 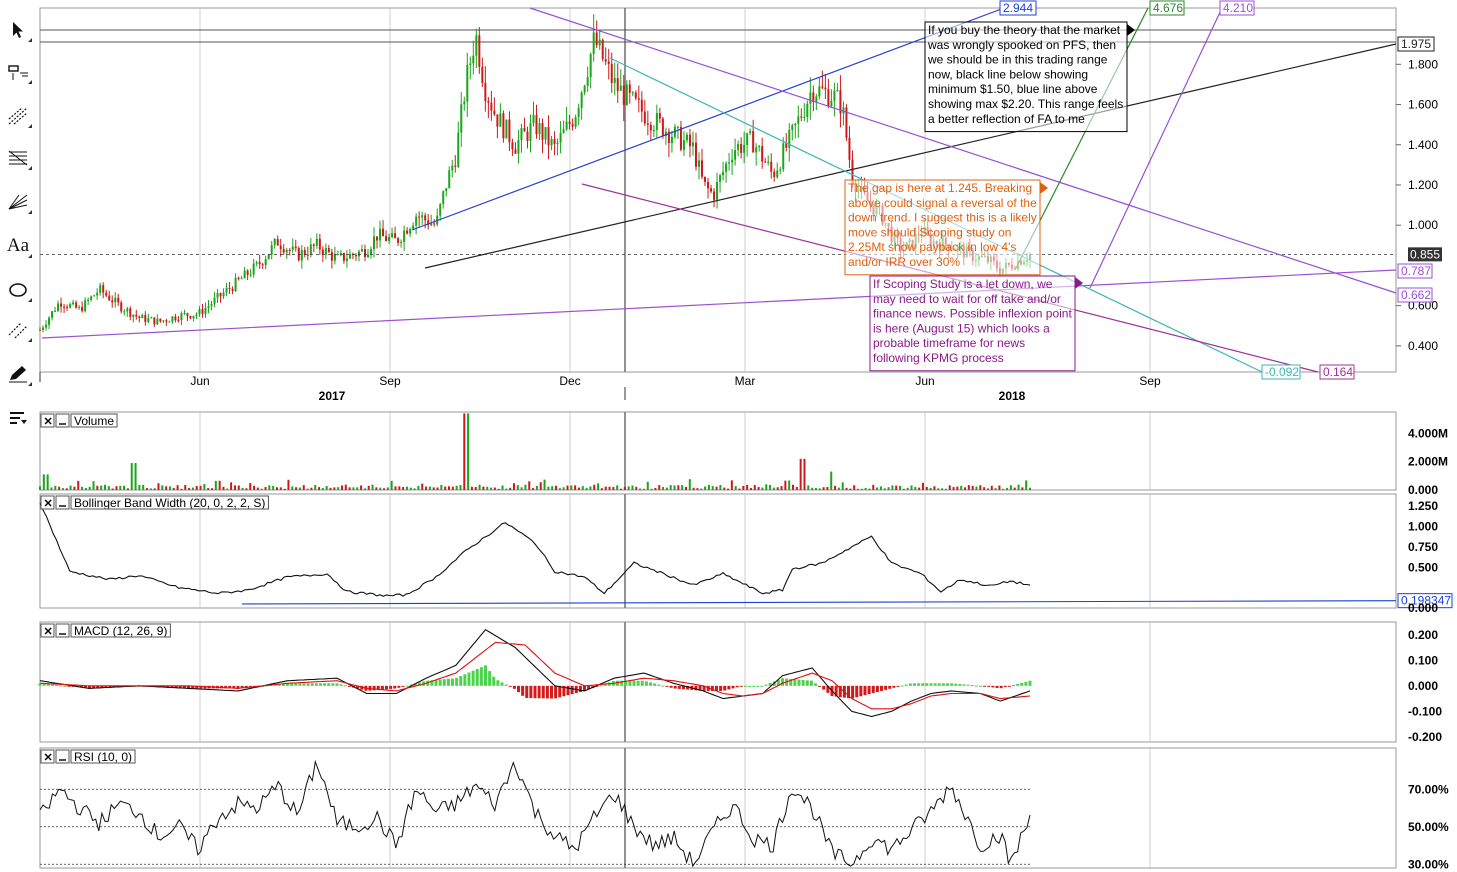 What do you see at coordinates (62, 502) in the screenshot?
I see `bbw-pane-minimize-button` at bounding box center [62, 502].